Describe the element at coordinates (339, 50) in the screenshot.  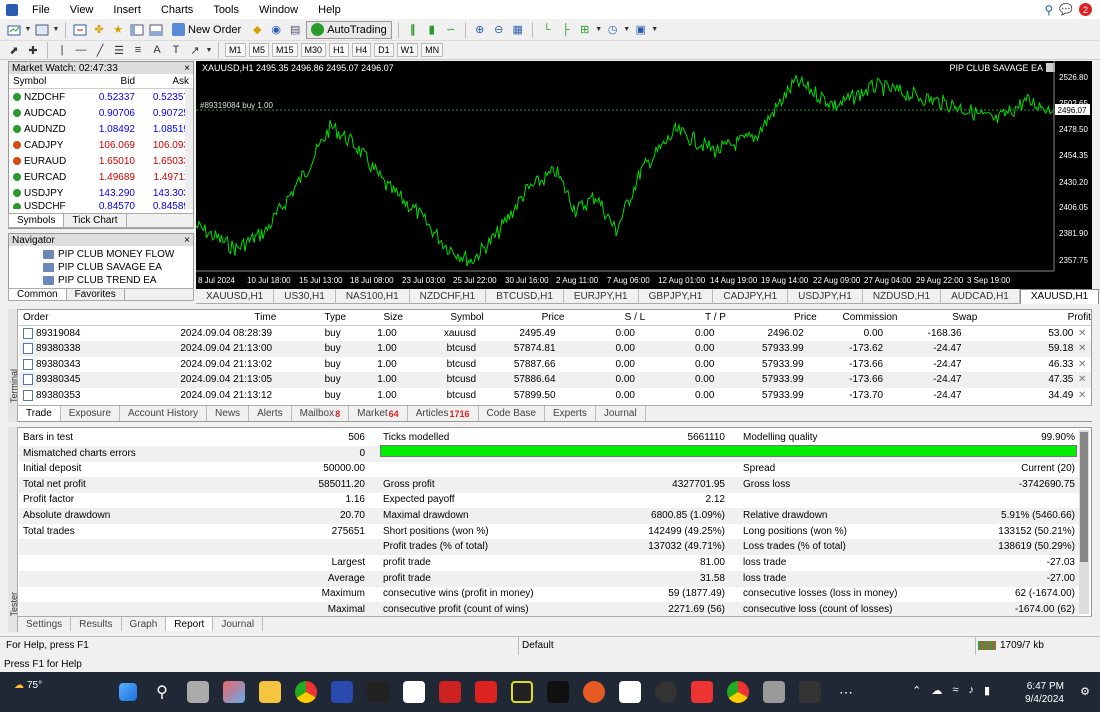
I see `timeframe-h1: H1` at that location.